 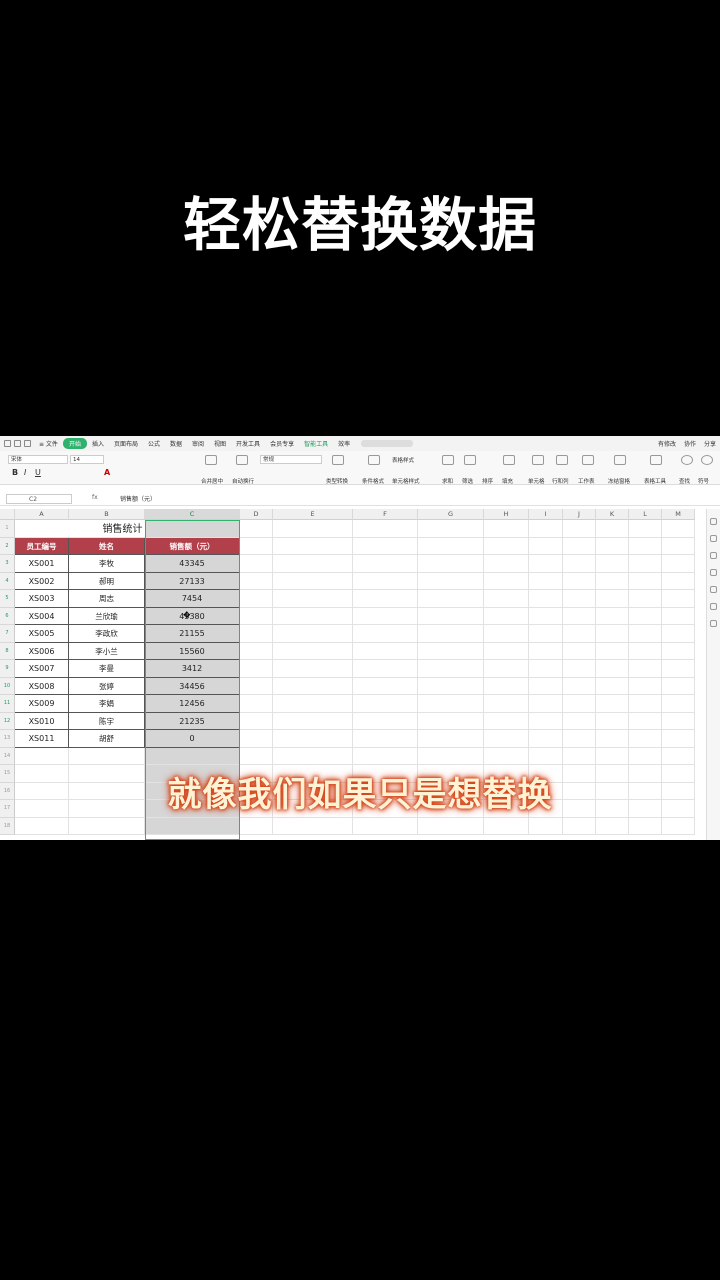 What do you see at coordinates (42, 546) in the screenshot?
I see `table-header-cell: 员工编号` at bounding box center [42, 546].